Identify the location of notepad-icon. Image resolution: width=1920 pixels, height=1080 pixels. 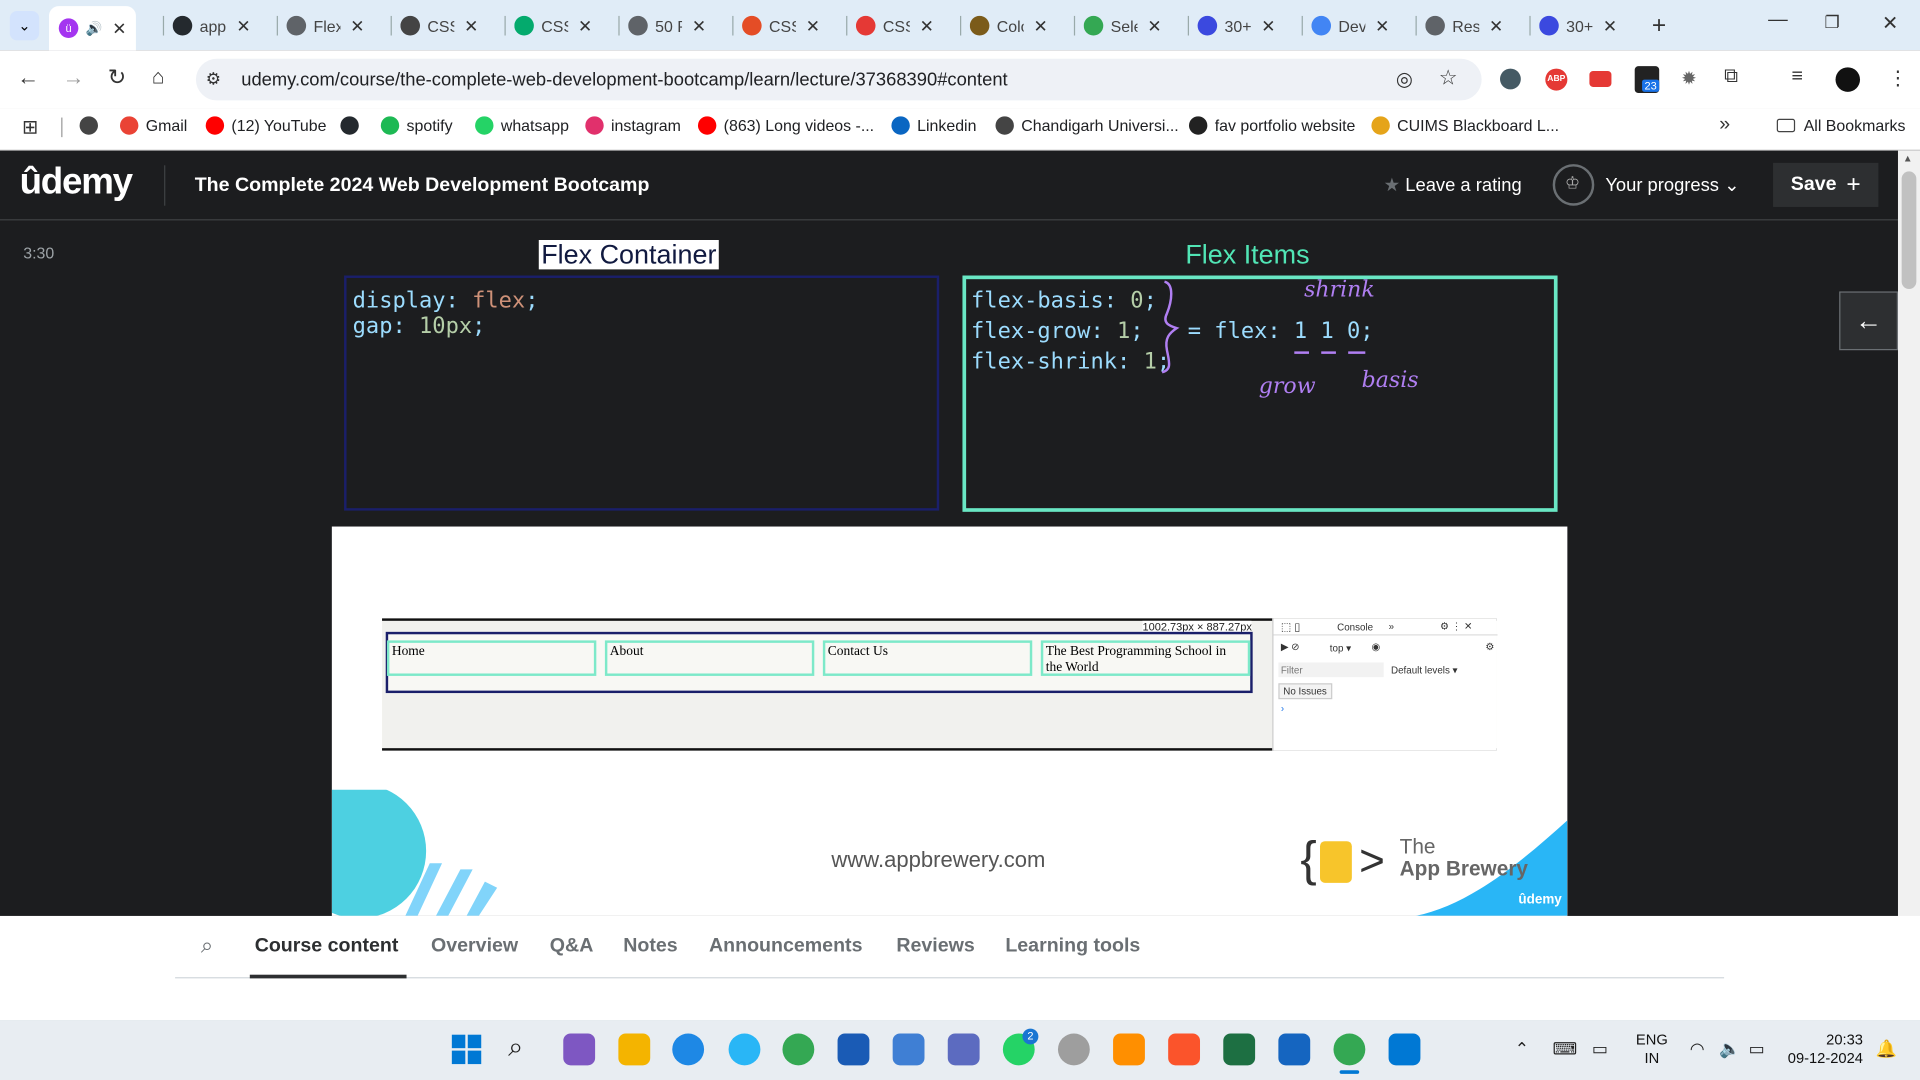
(908, 1049).